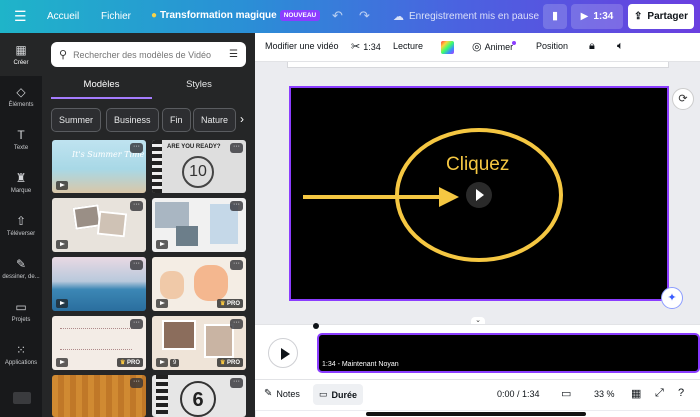 The image size is (700, 417). I want to click on template-thumb-family: ··· 9 PRO, so click(199, 343).